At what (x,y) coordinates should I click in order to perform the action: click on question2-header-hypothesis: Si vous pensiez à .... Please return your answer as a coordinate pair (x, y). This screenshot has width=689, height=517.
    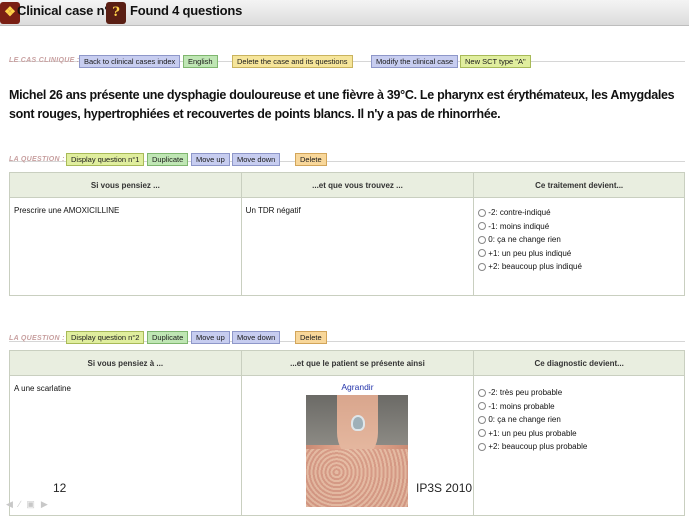
    Looking at the image, I should click on (125, 363).